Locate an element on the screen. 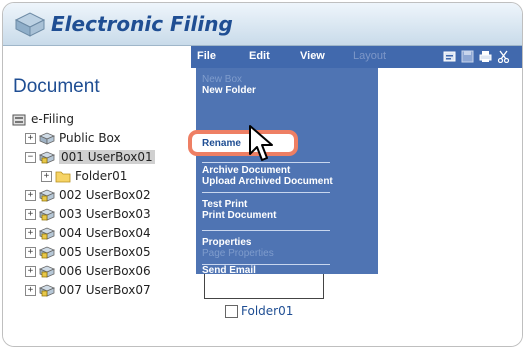 Image resolution: width=525 pixels, height=349 pixels. tree-item-userbox06: + 006 UserBox06 is located at coordinates (88, 271).